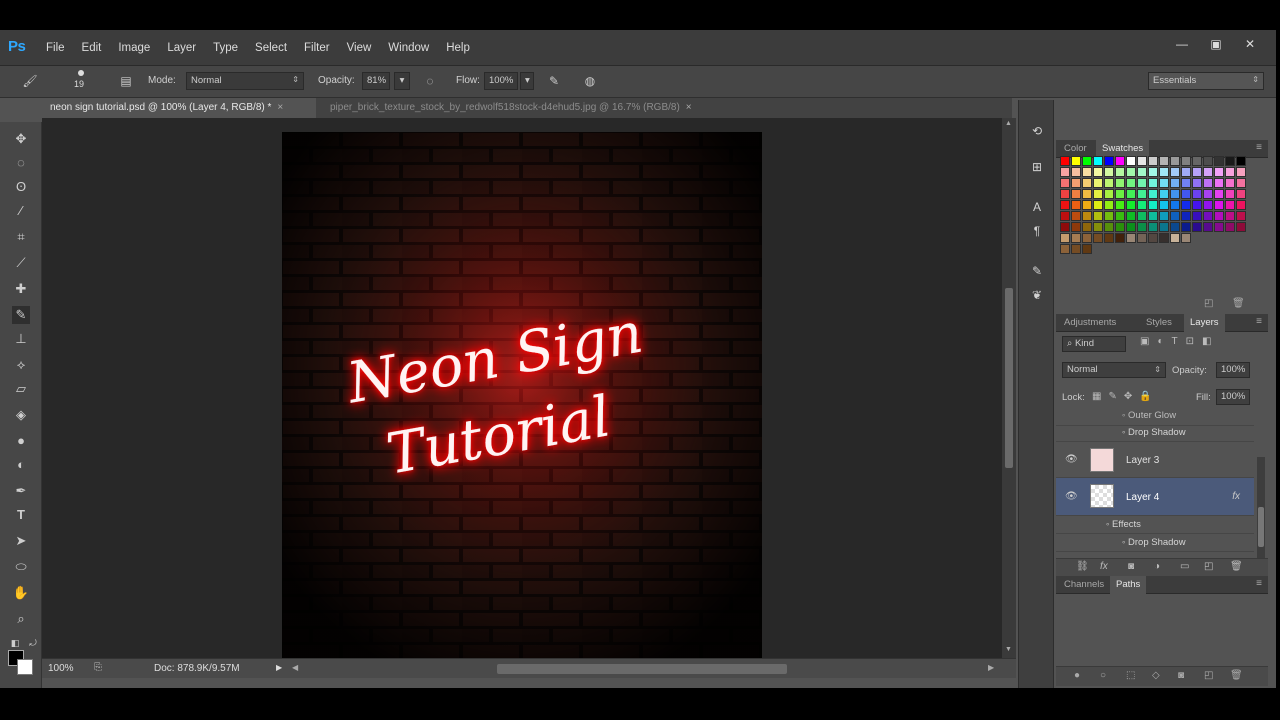 Image resolution: width=1280 pixels, height=720 pixels. What do you see at coordinates (1159, 322) in the screenshot?
I see `tab-styles: Styles` at bounding box center [1159, 322].